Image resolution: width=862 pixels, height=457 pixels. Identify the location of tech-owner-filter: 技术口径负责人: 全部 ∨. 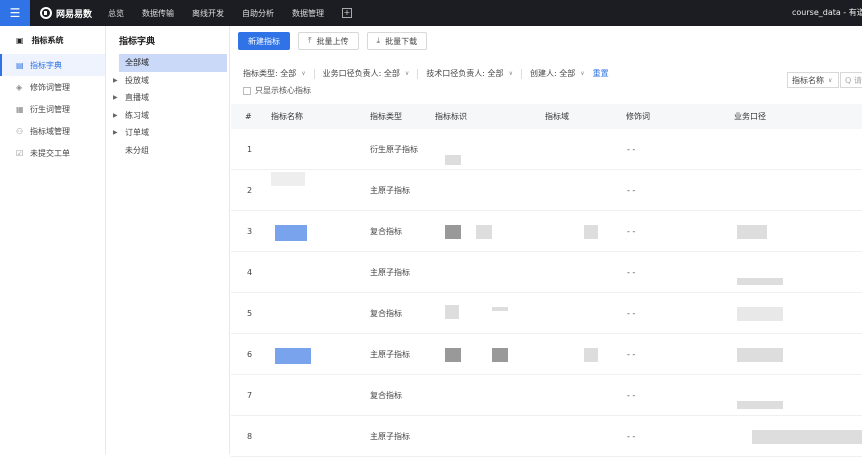
(469, 73).